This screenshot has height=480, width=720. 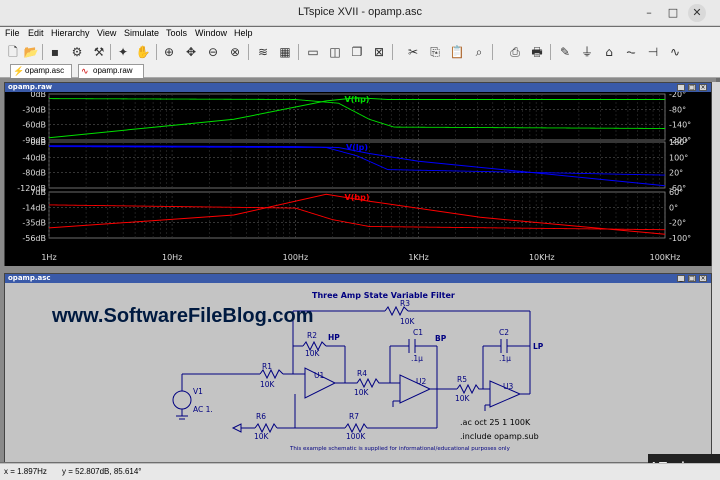 What do you see at coordinates (653, 52) in the screenshot?
I see `capacitor-icon: ⊣` at bounding box center [653, 52].